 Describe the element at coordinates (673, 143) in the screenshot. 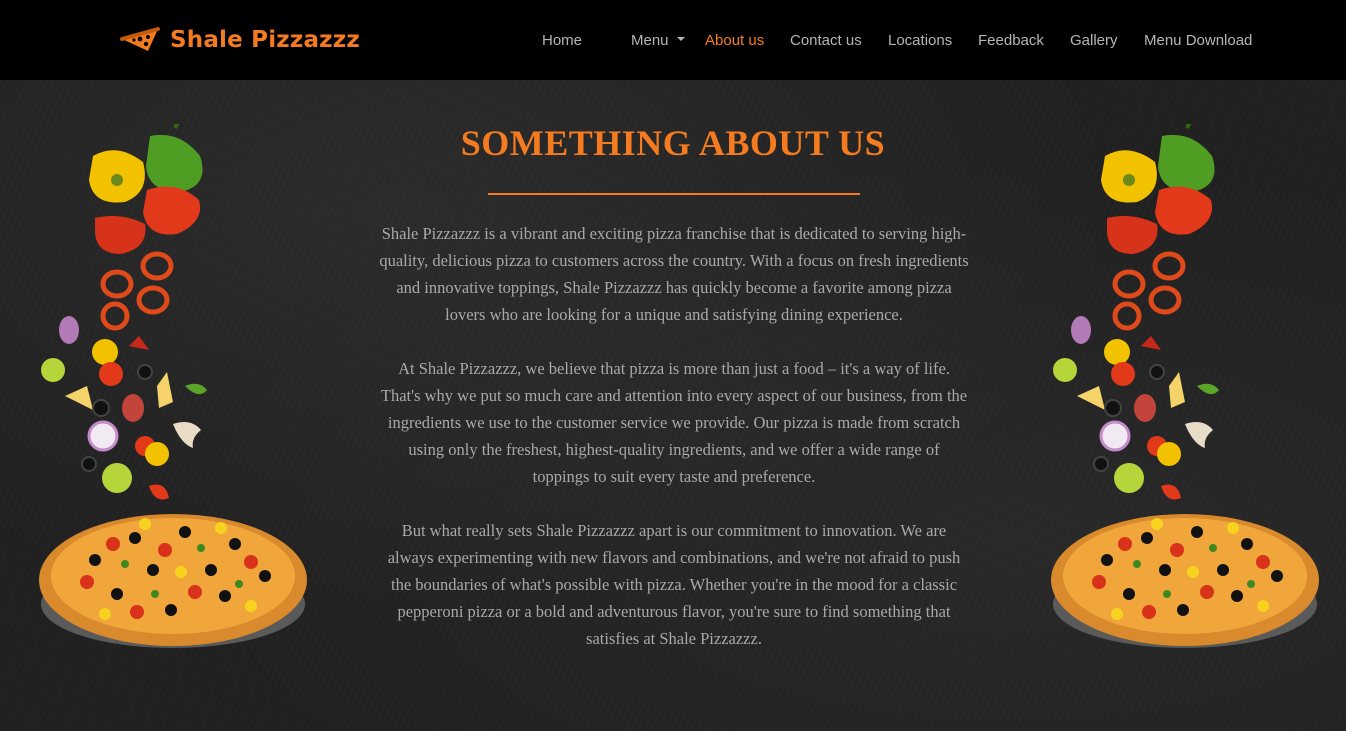

I see `page-title: SOMETHING ABOUT US` at that location.